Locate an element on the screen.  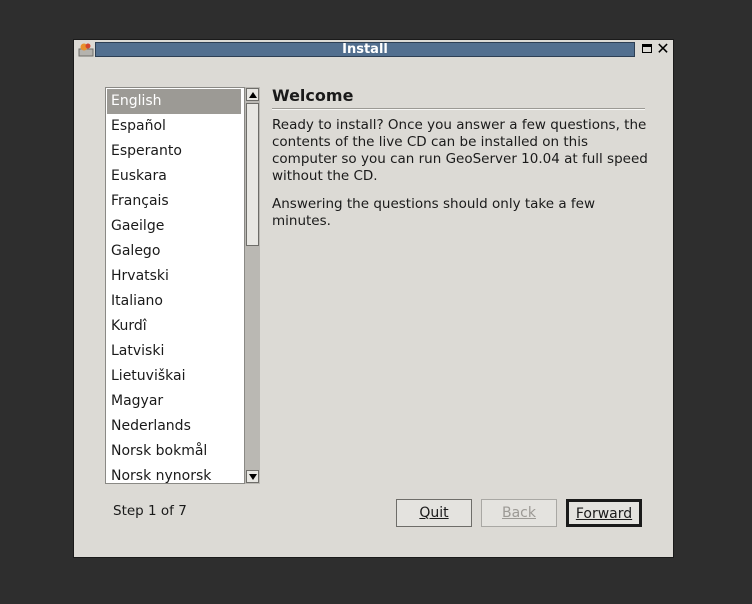
arrow-down-icon is located at coordinates (252, 476).